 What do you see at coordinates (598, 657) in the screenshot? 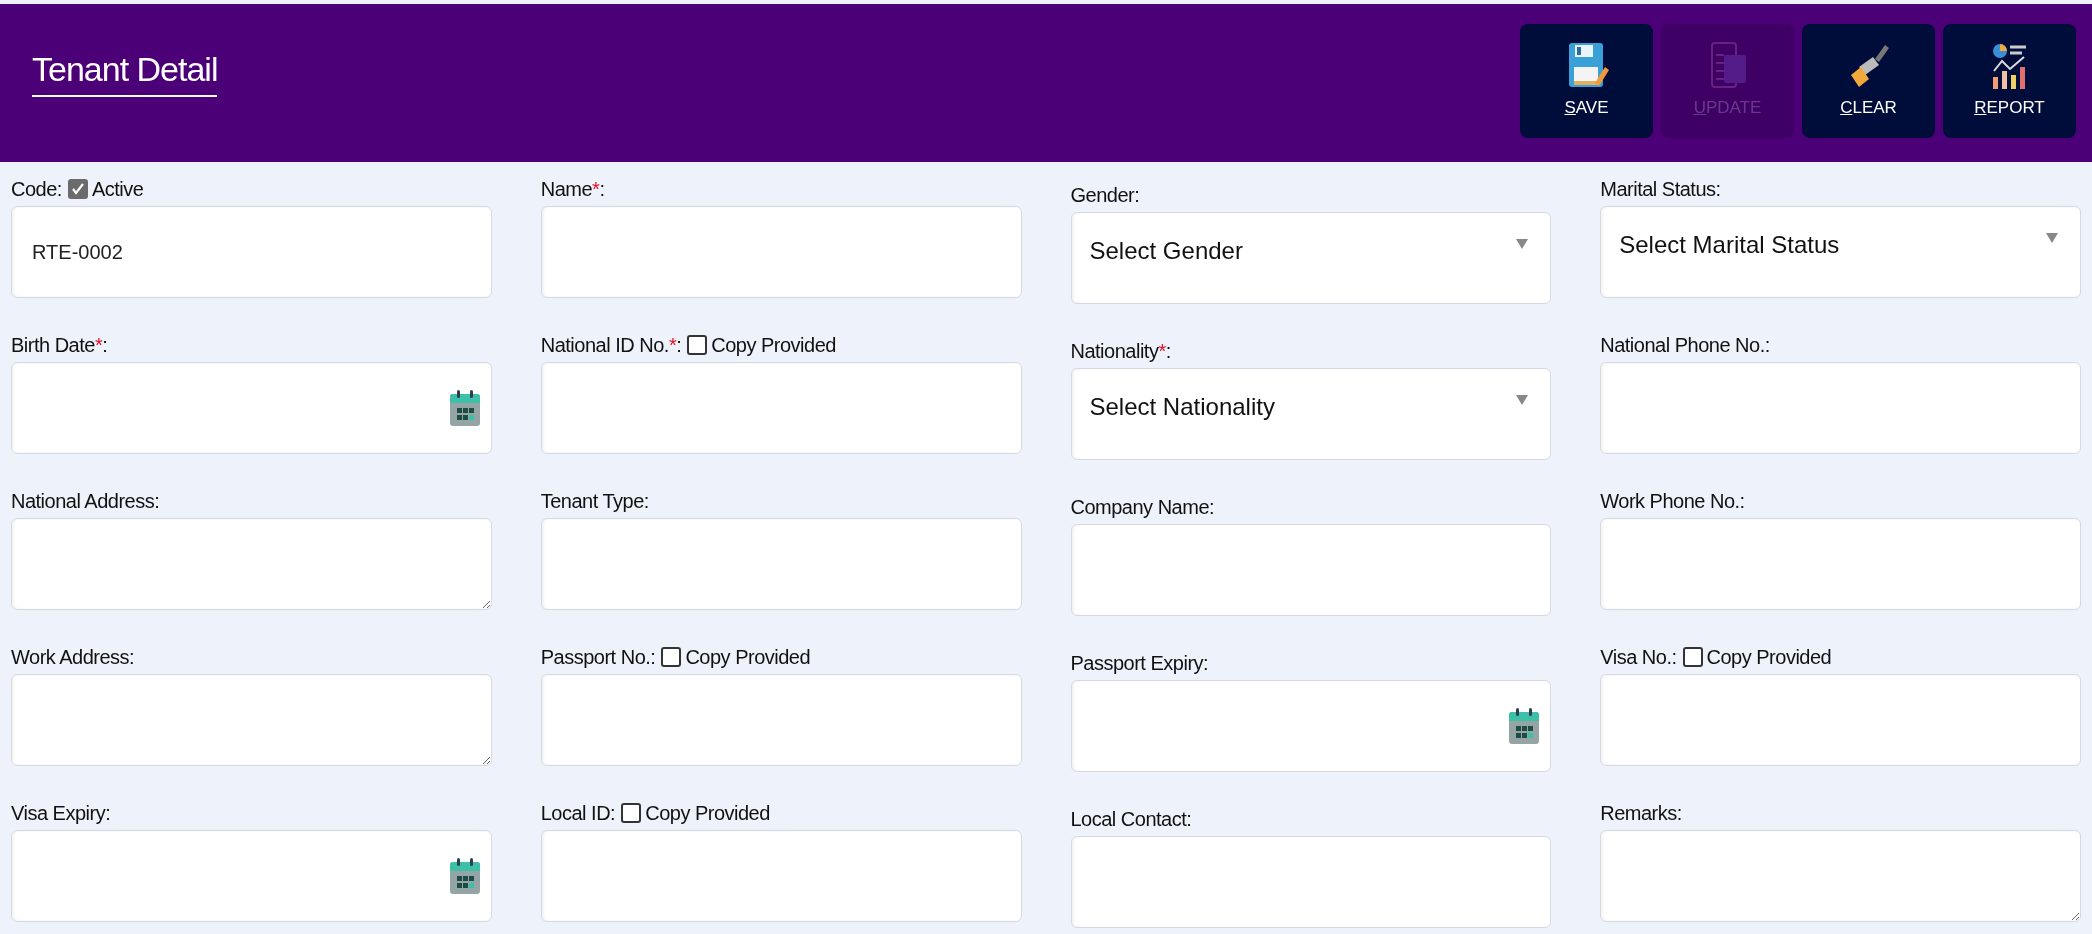
I see `field-label: Passport No.:` at bounding box center [598, 657].